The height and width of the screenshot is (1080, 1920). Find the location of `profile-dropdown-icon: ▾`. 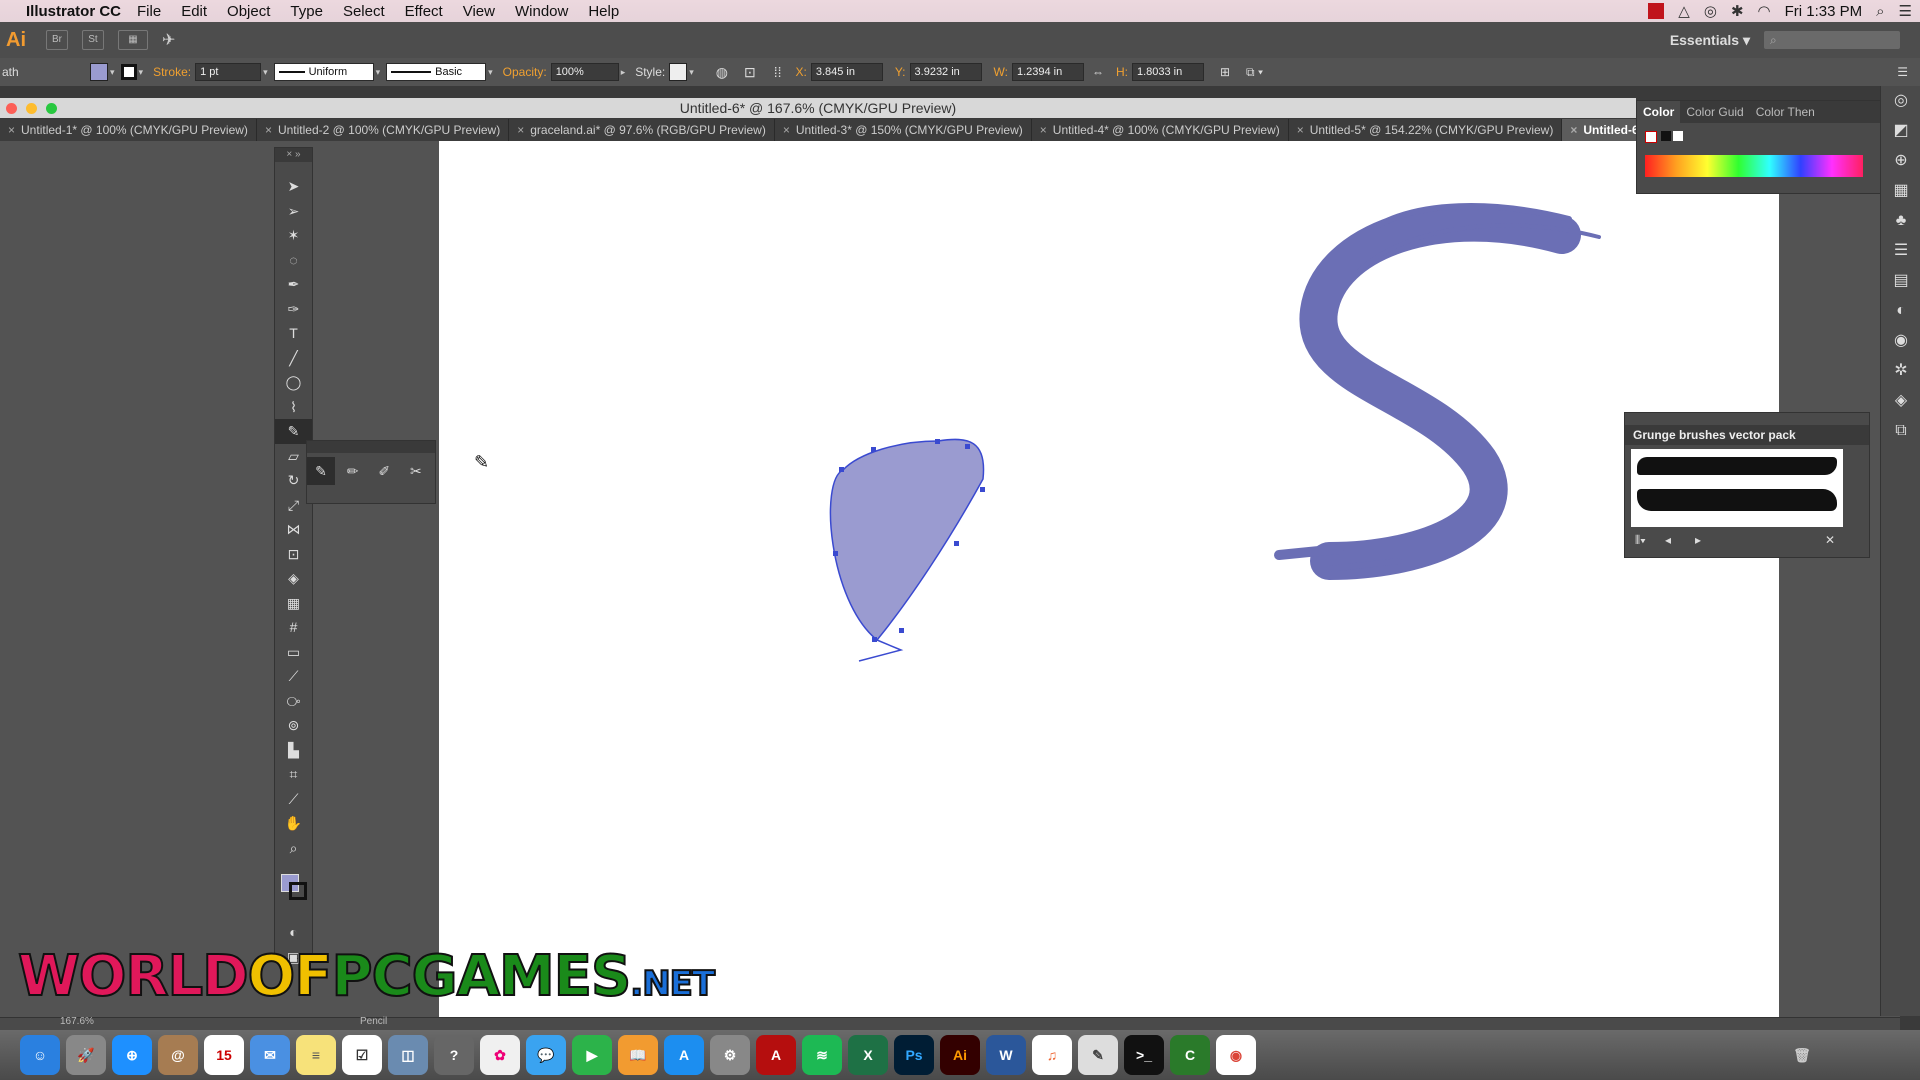

profile-dropdown-icon: ▾ is located at coordinates (378, 72).